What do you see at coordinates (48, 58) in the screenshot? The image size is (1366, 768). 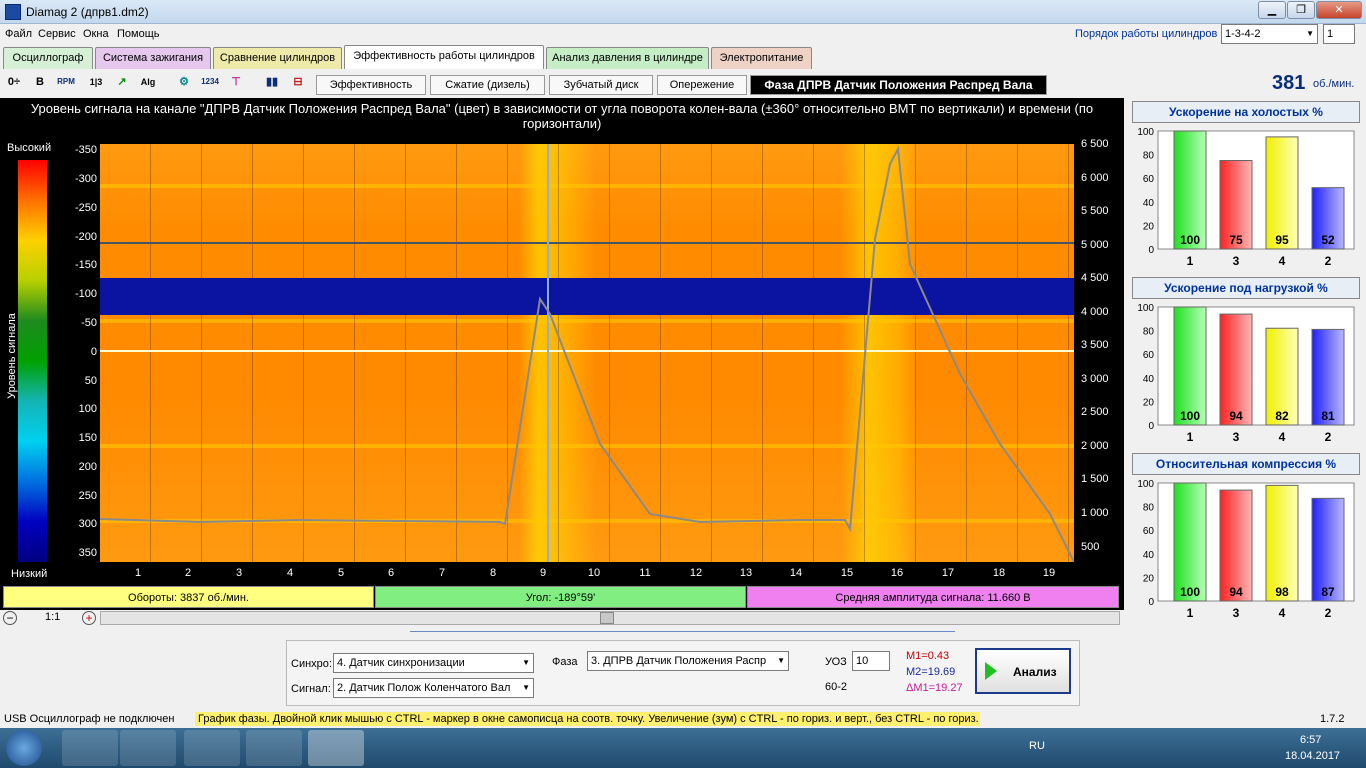 I see `tab-oscilloscope: Осциллограф` at bounding box center [48, 58].